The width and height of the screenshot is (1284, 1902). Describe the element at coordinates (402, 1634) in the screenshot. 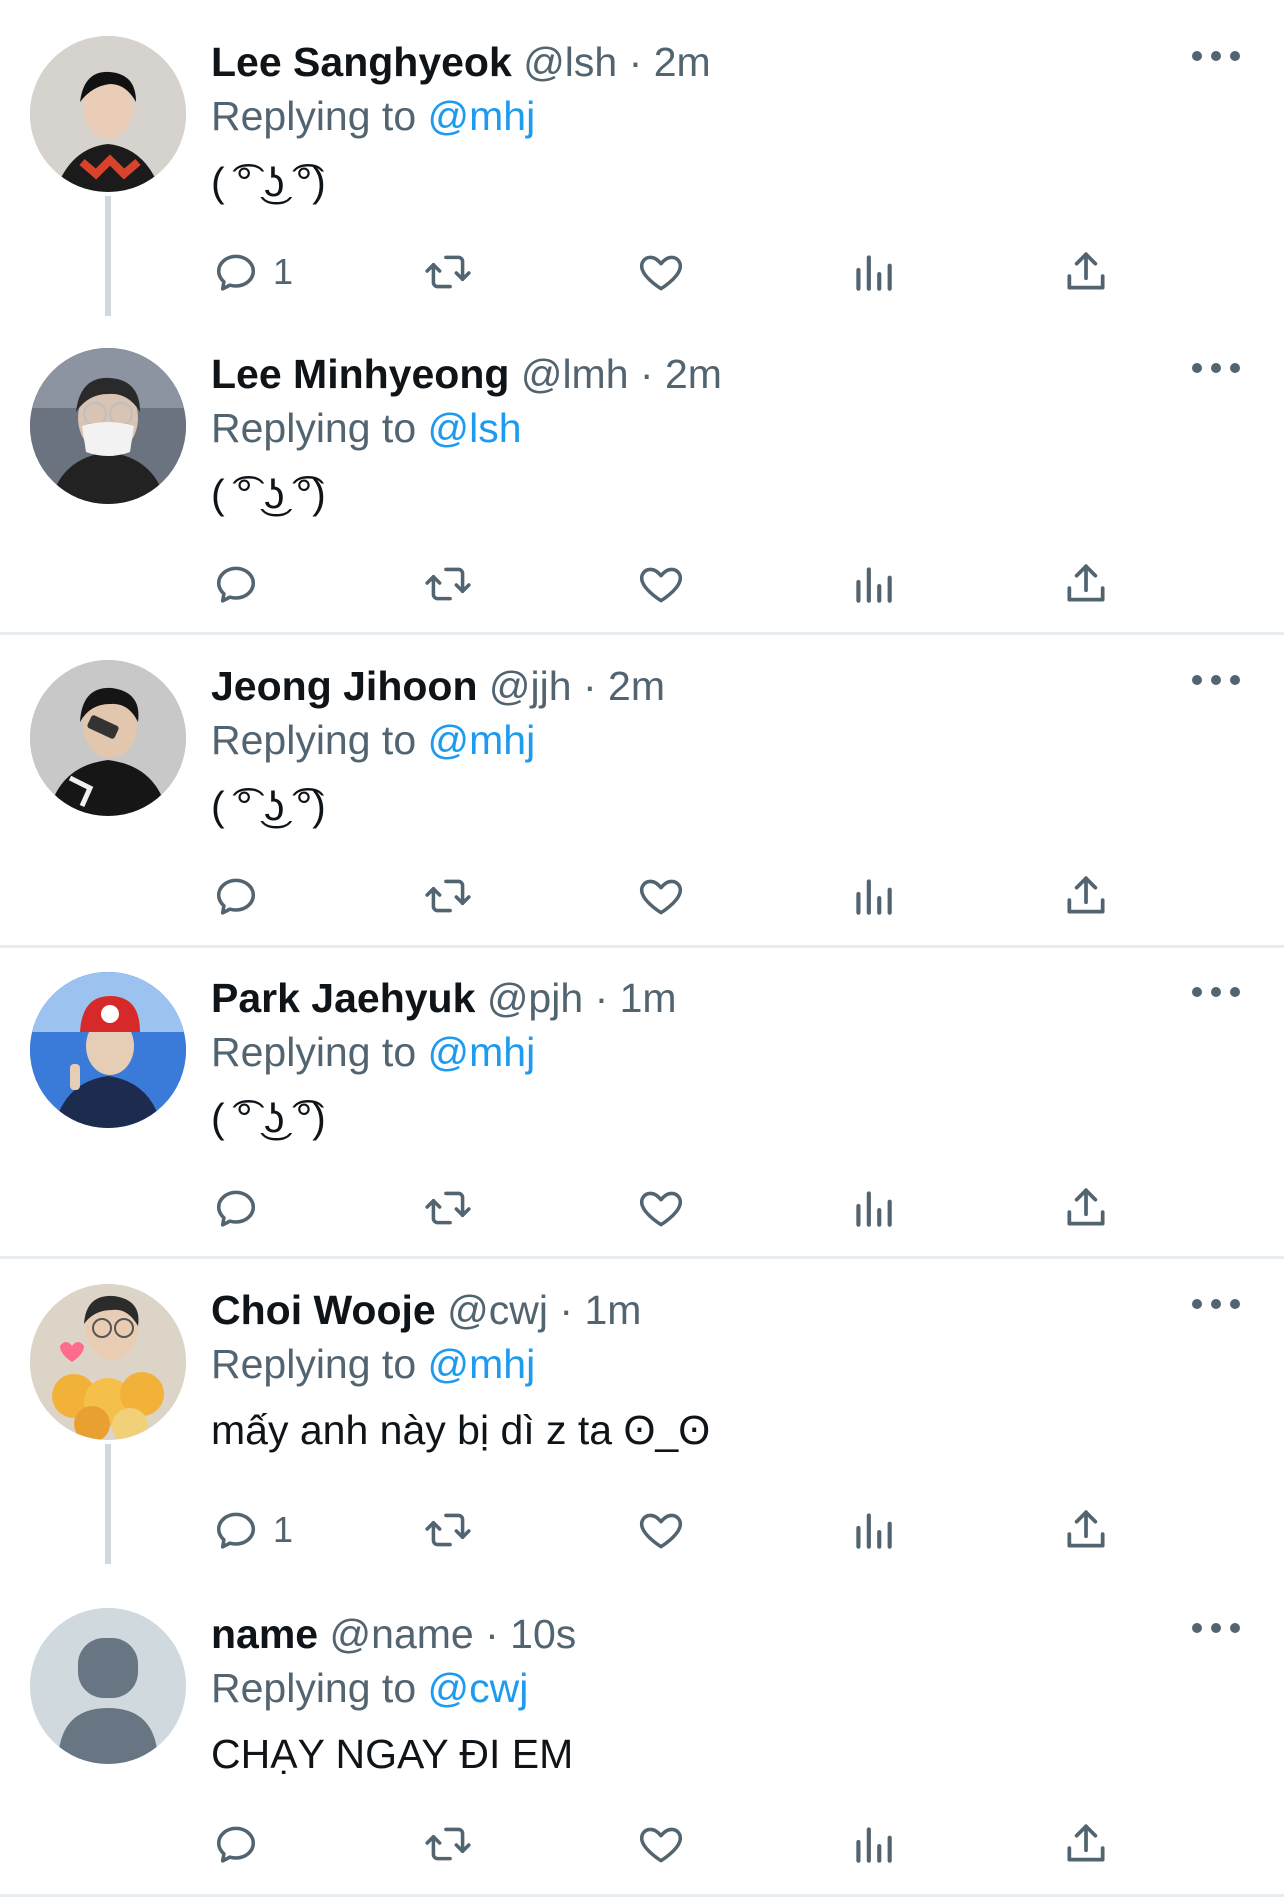

I see `user-handle: @name` at that location.